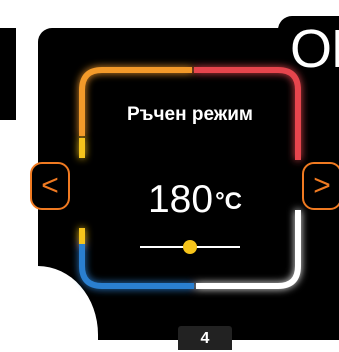 This screenshot has width=339, height=352. Describe the element at coordinates (190, 247) in the screenshot. I see `slider-knob` at that location.